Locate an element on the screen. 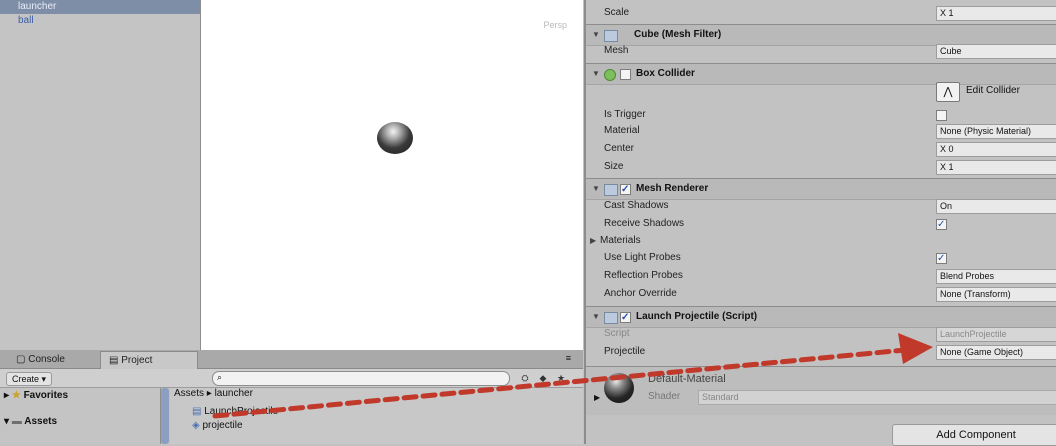 The height and width of the screenshot is (446, 1056). projectile-row: Projectile None (Game Object) is located at coordinates (821, 352).